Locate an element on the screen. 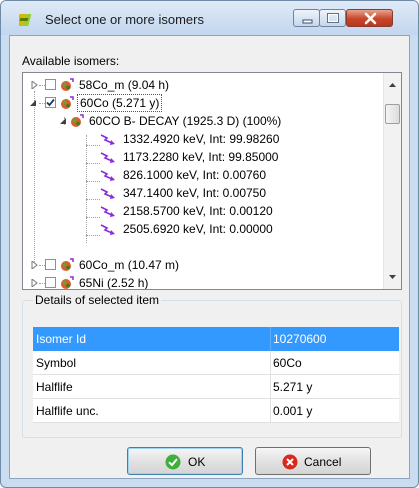 This screenshot has height=488, width=419. details-row-isomer-id: Isomer Id 10270600 is located at coordinates (216, 339).